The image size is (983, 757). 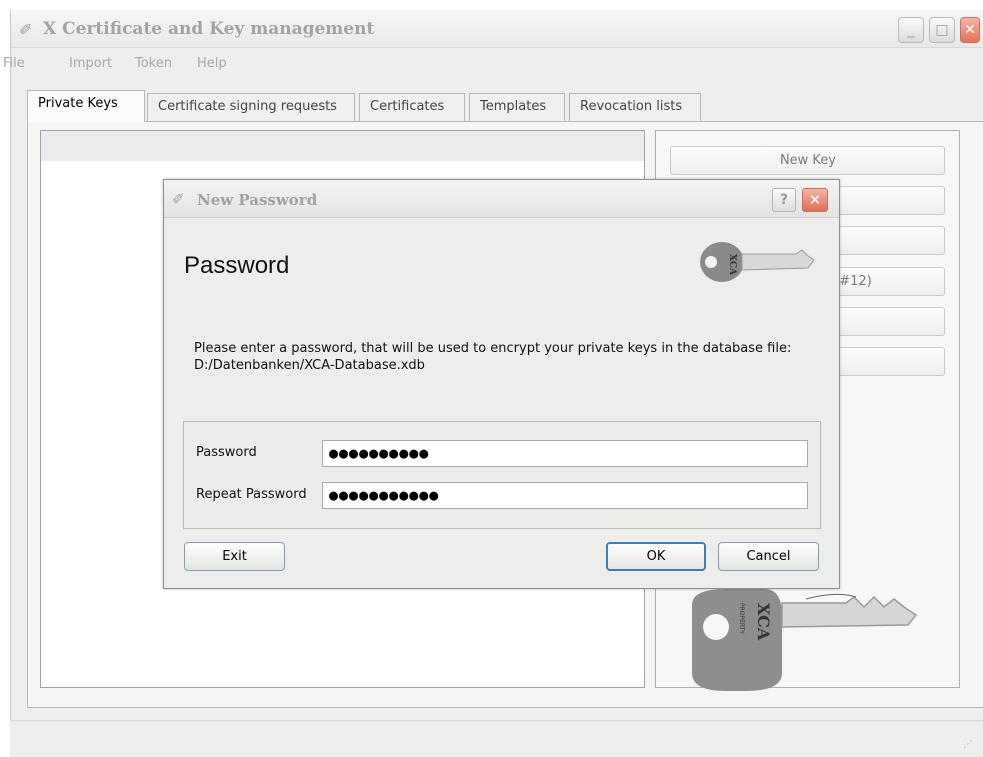 I want to click on tab-revocation-lists: Revocation lists, so click(x=635, y=107).